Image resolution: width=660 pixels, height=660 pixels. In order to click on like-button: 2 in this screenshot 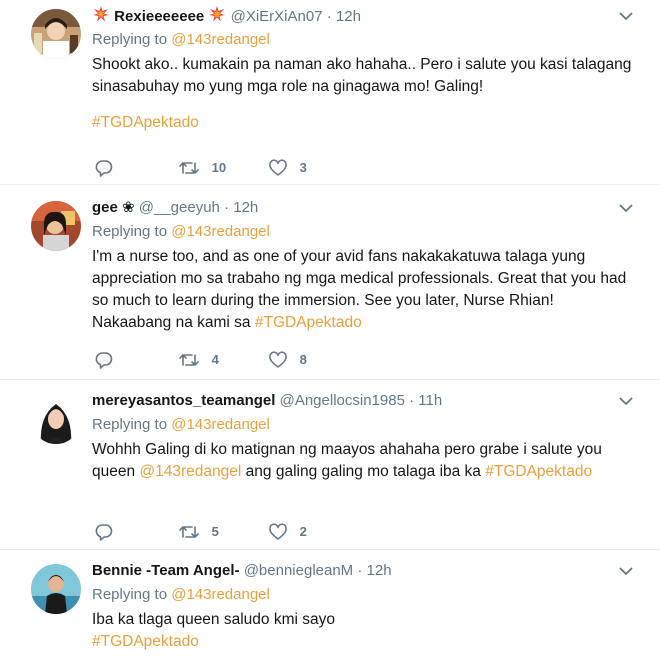, I will do `click(287, 531)`.